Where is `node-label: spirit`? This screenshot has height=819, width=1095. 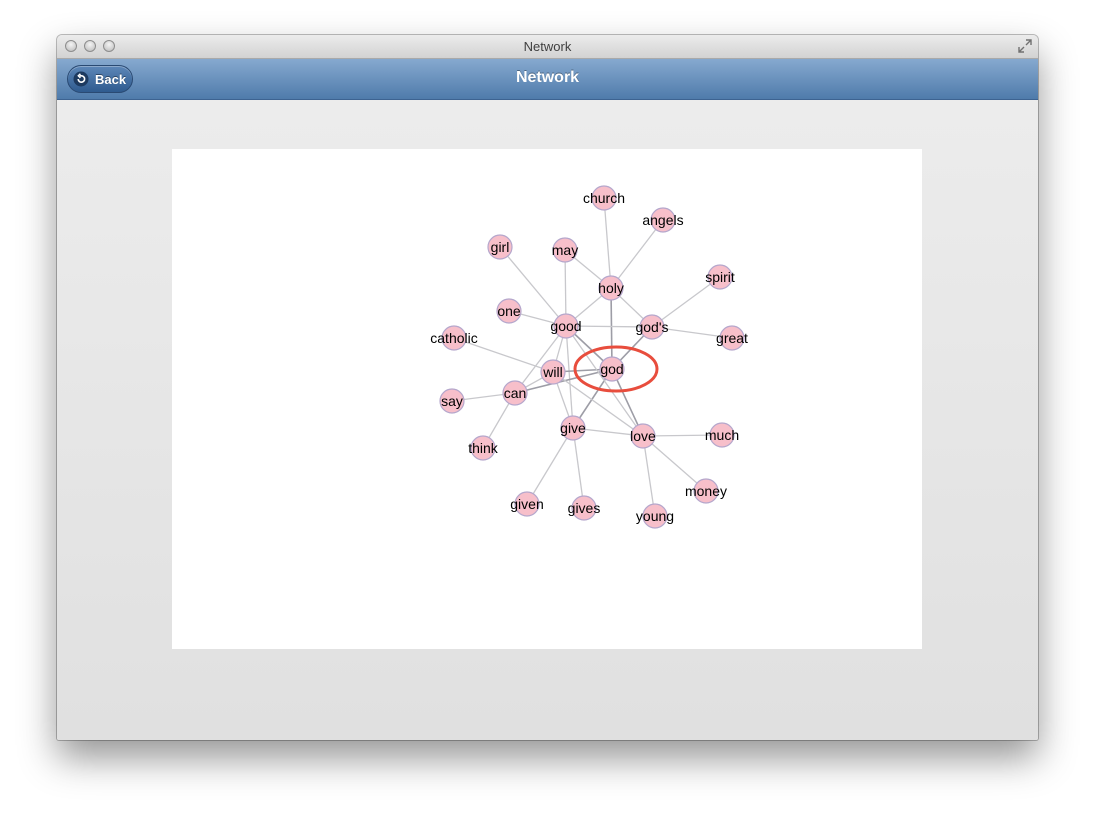
node-label: spirit is located at coordinates (720, 277).